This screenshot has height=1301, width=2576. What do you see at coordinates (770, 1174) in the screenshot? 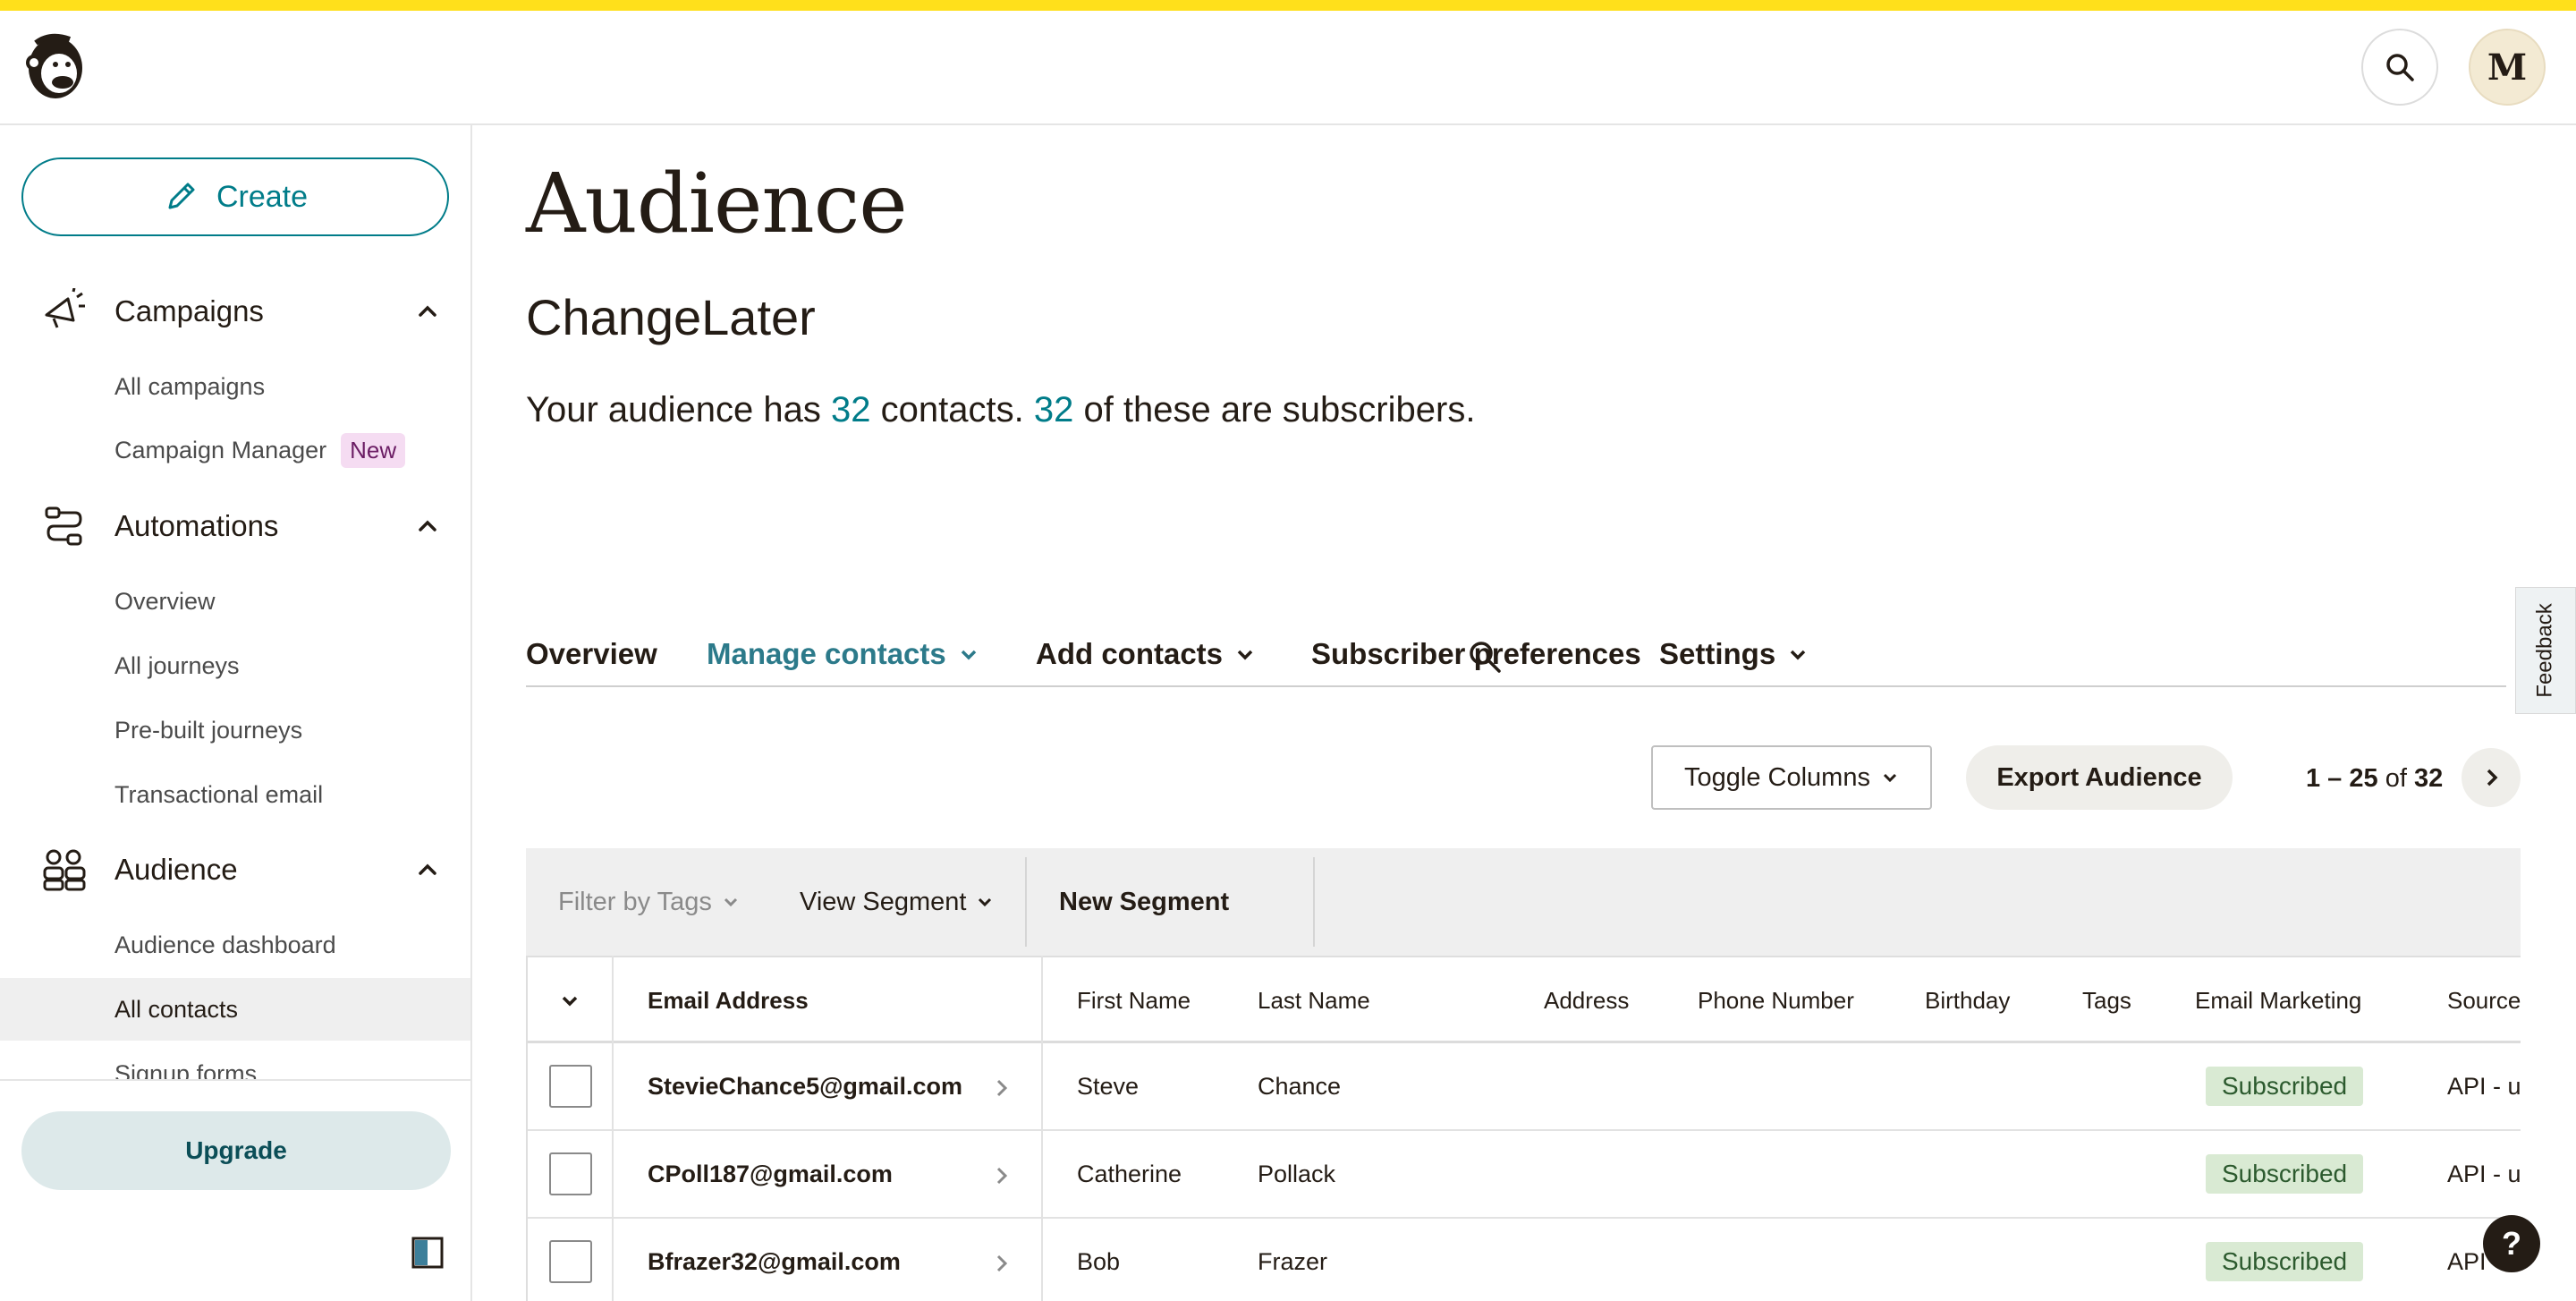
I see `email-cell: CPoll187@gmail.com` at bounding box center [770, 1174].